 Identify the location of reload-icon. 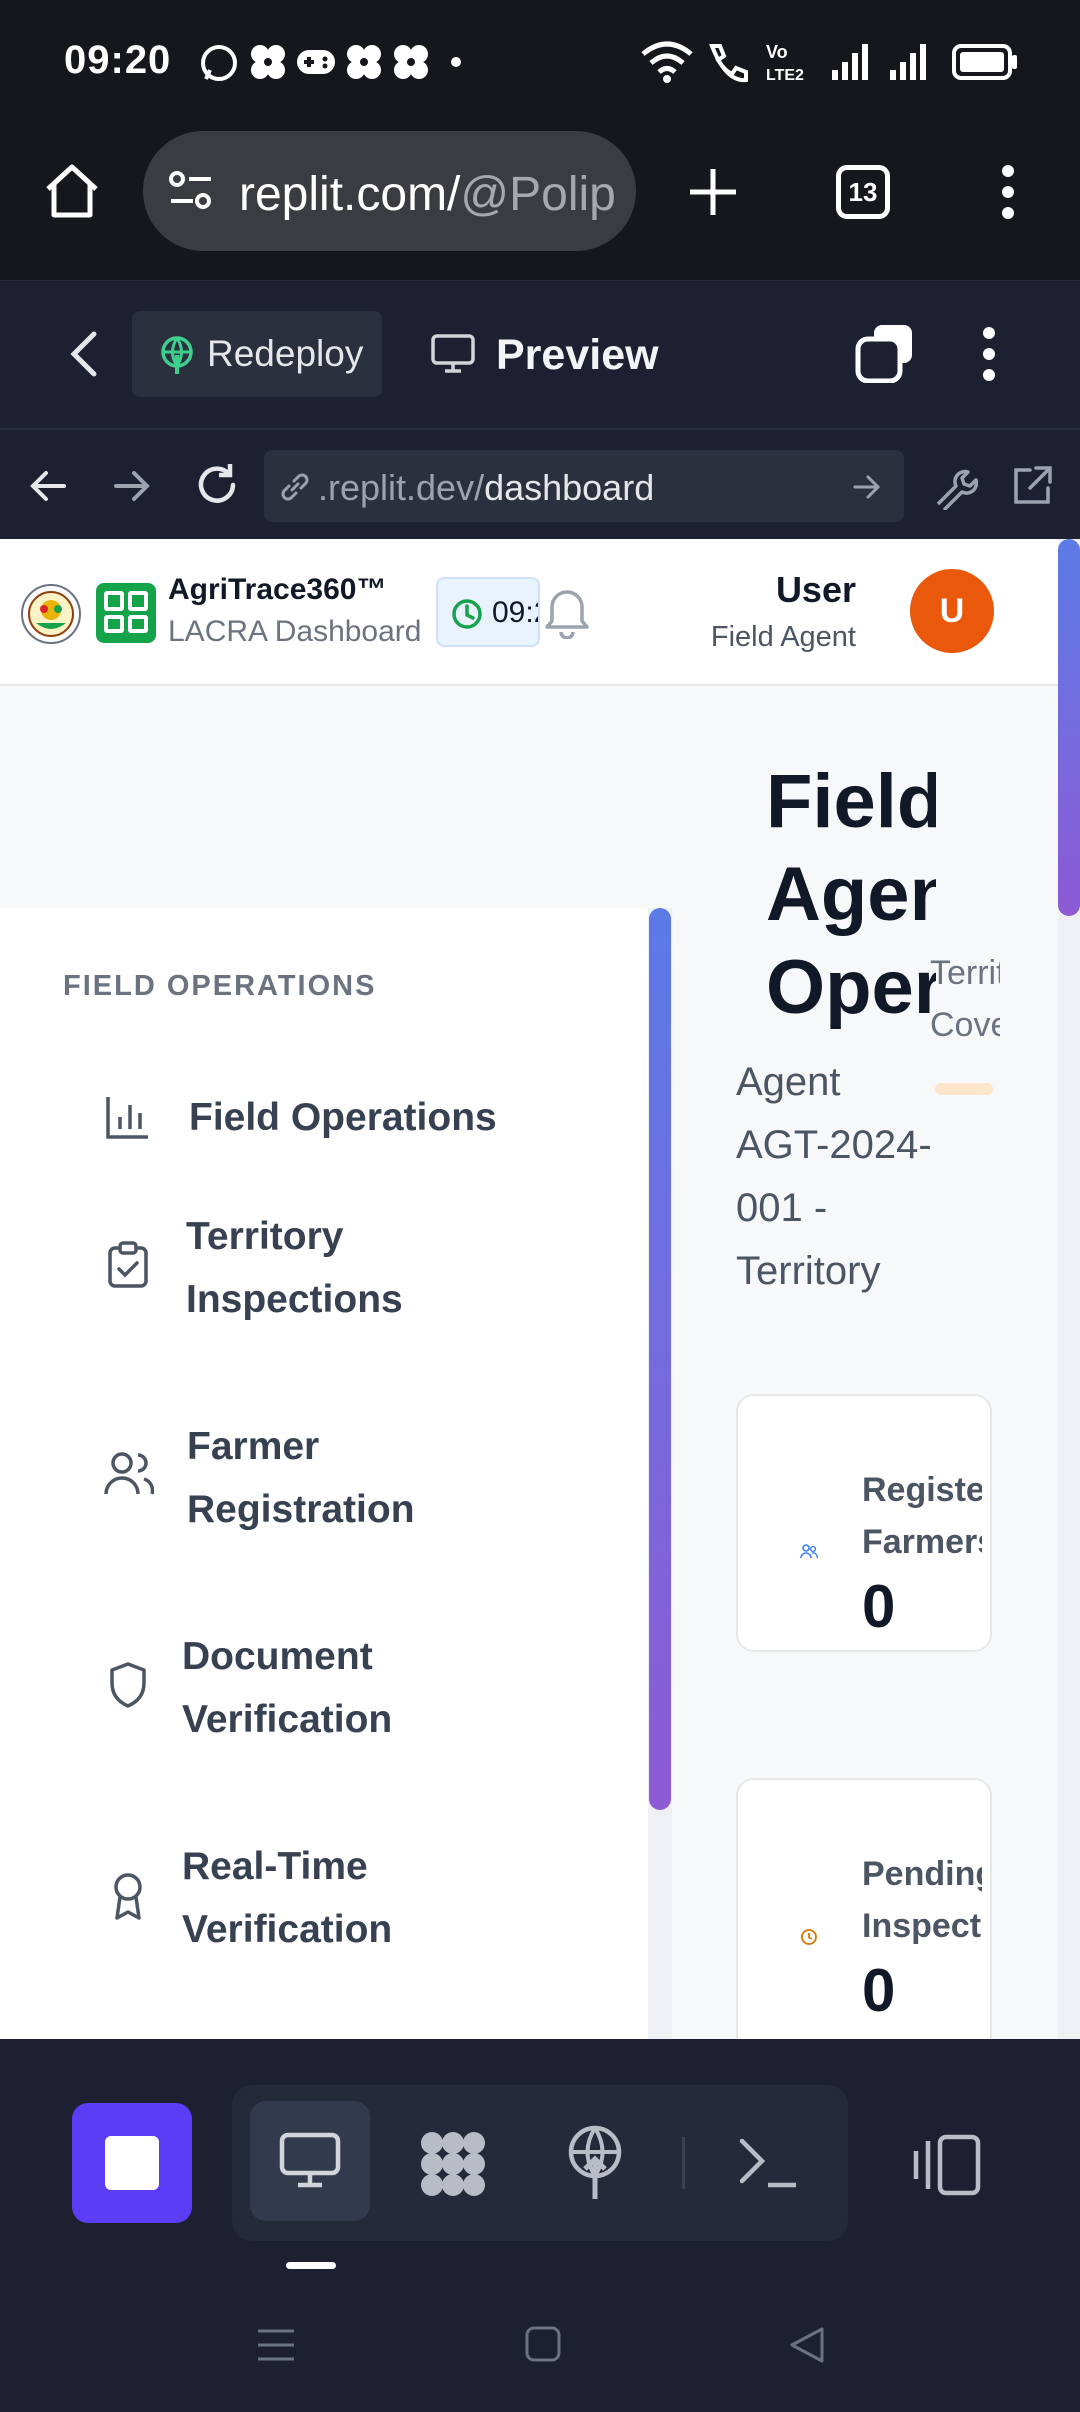
(217, 485).